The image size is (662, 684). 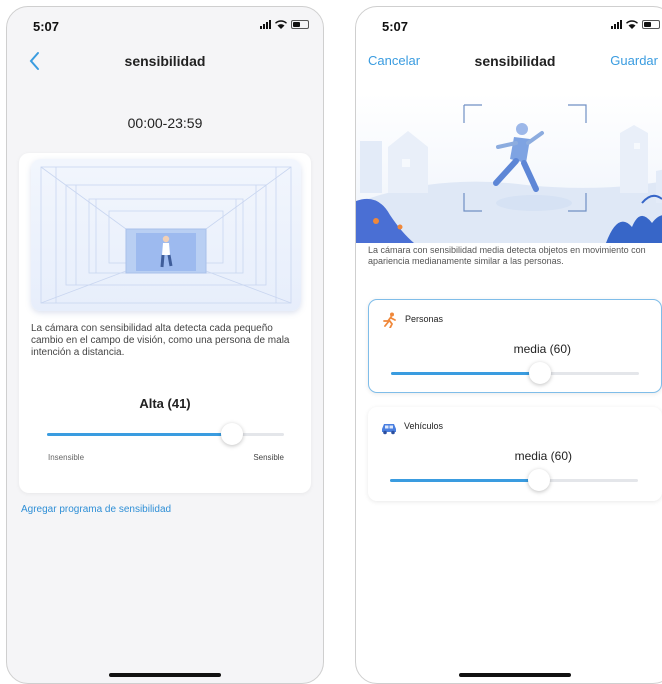 I want to click on category-label: Personas, so click(x=424, y=319).